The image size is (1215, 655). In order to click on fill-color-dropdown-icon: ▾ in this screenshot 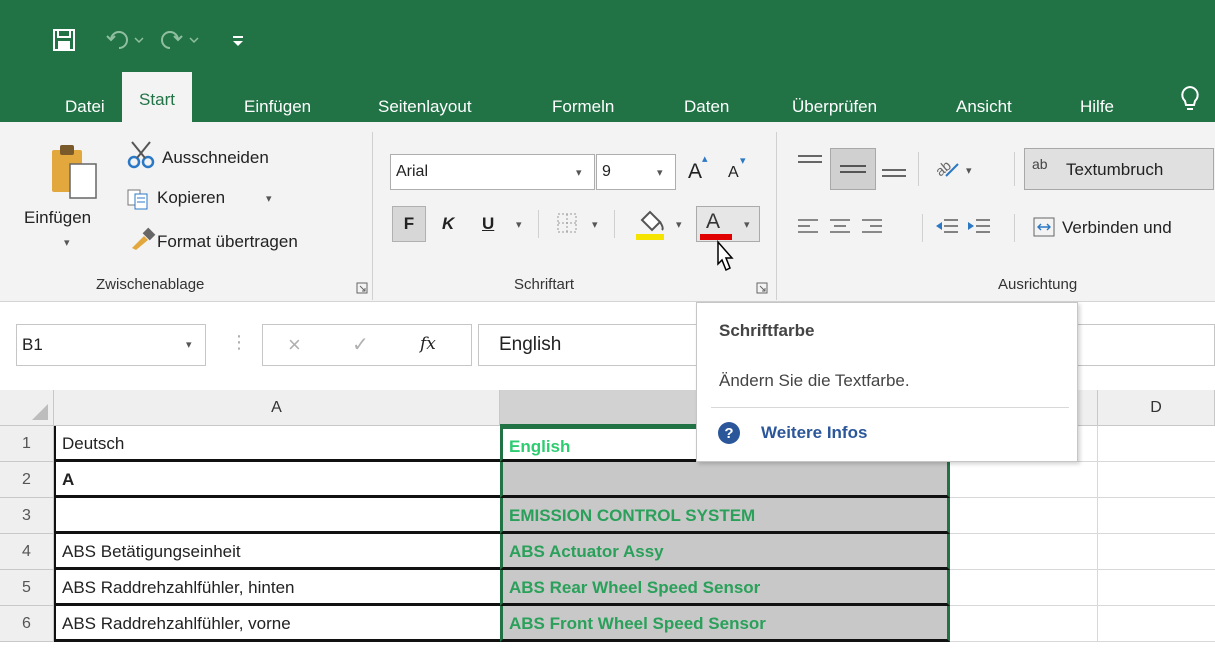, I will do `click(679, 224)`.